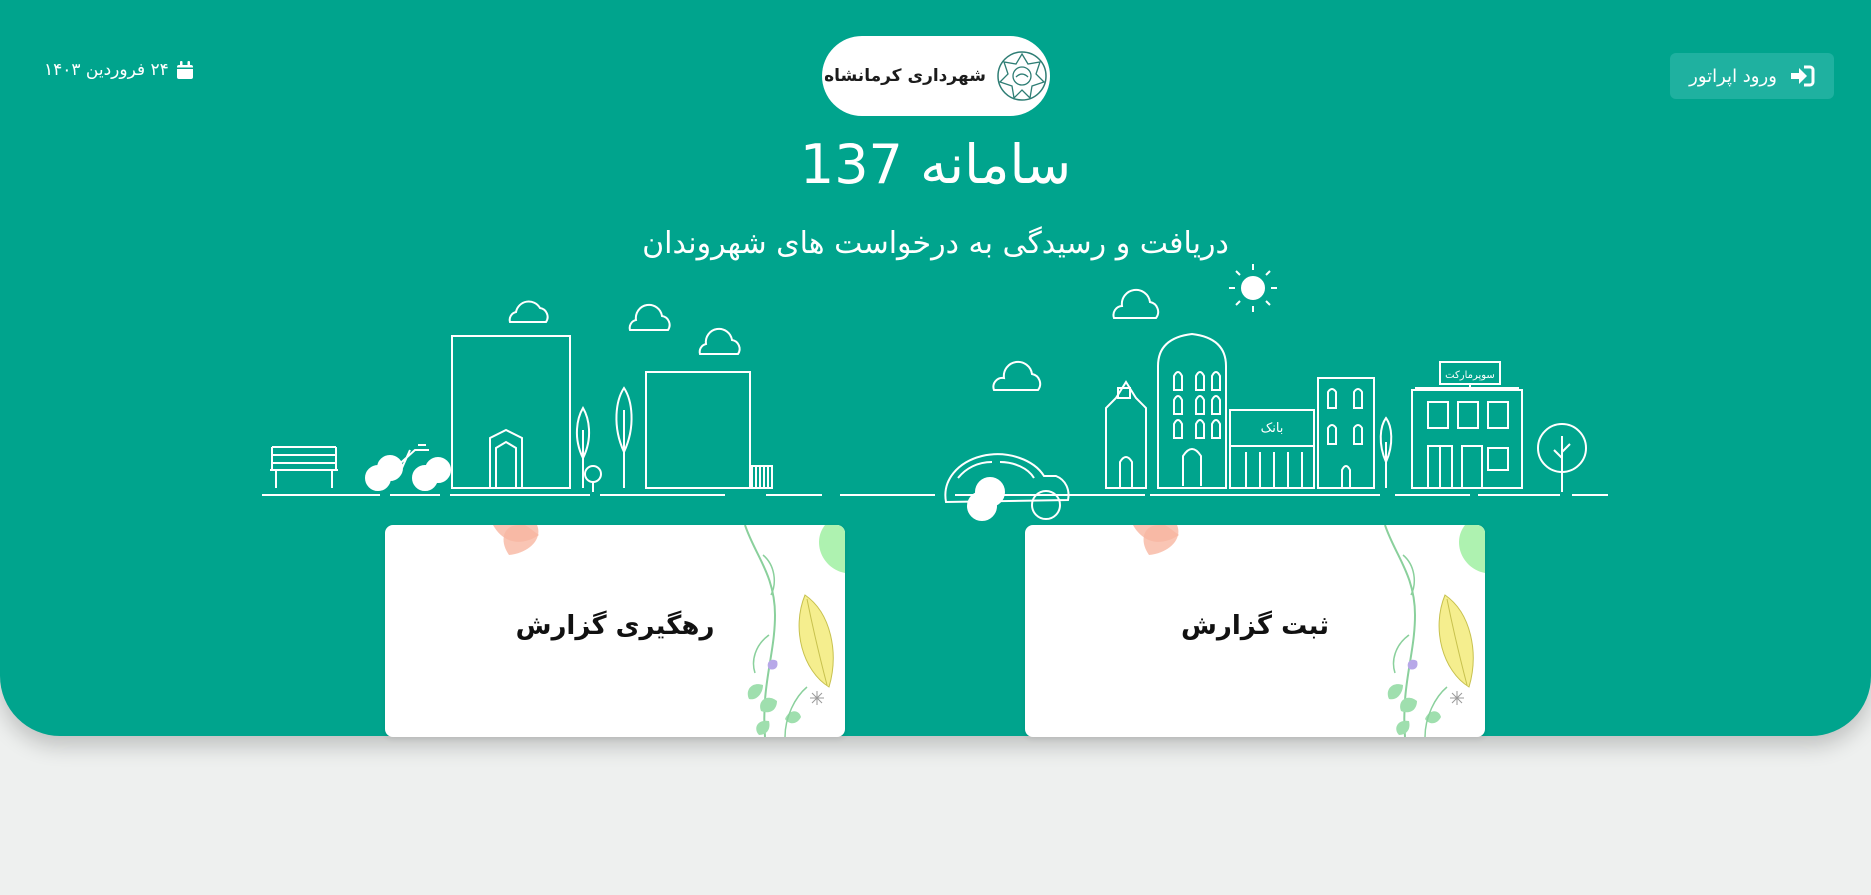 The height and width of the screenshot is (895, 1871). I want to click on supermarket-sign: سوپرمارکت, so click(1470, 375).